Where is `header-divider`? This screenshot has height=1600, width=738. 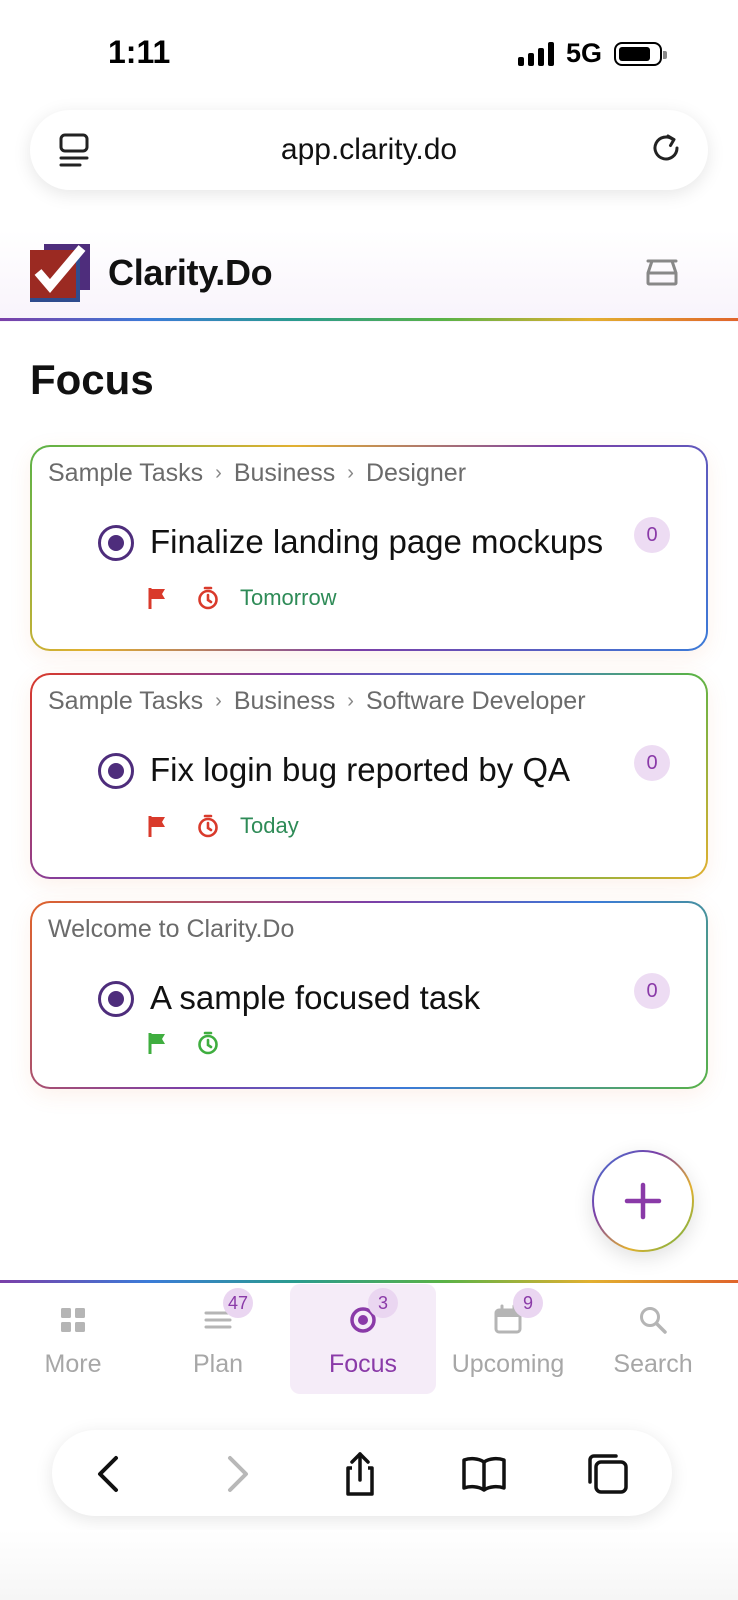 header-divider is located at coordinates (369, 319).